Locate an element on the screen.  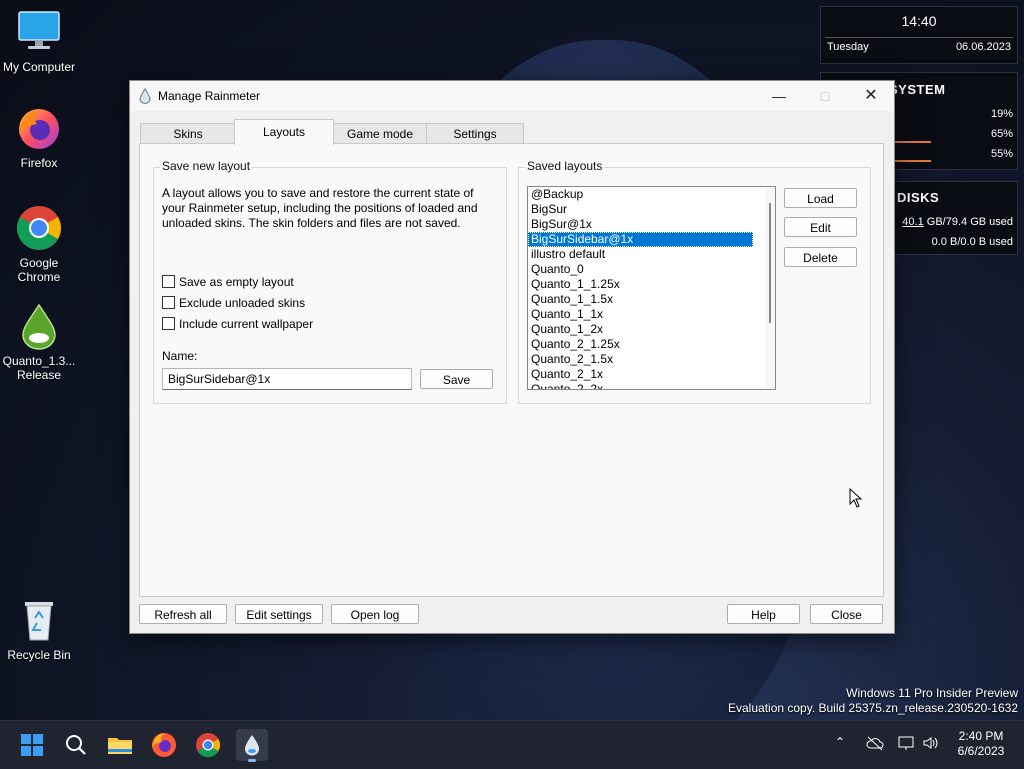
desktop-icon-label: Recycle Bin is located at coordinates (39, 655).